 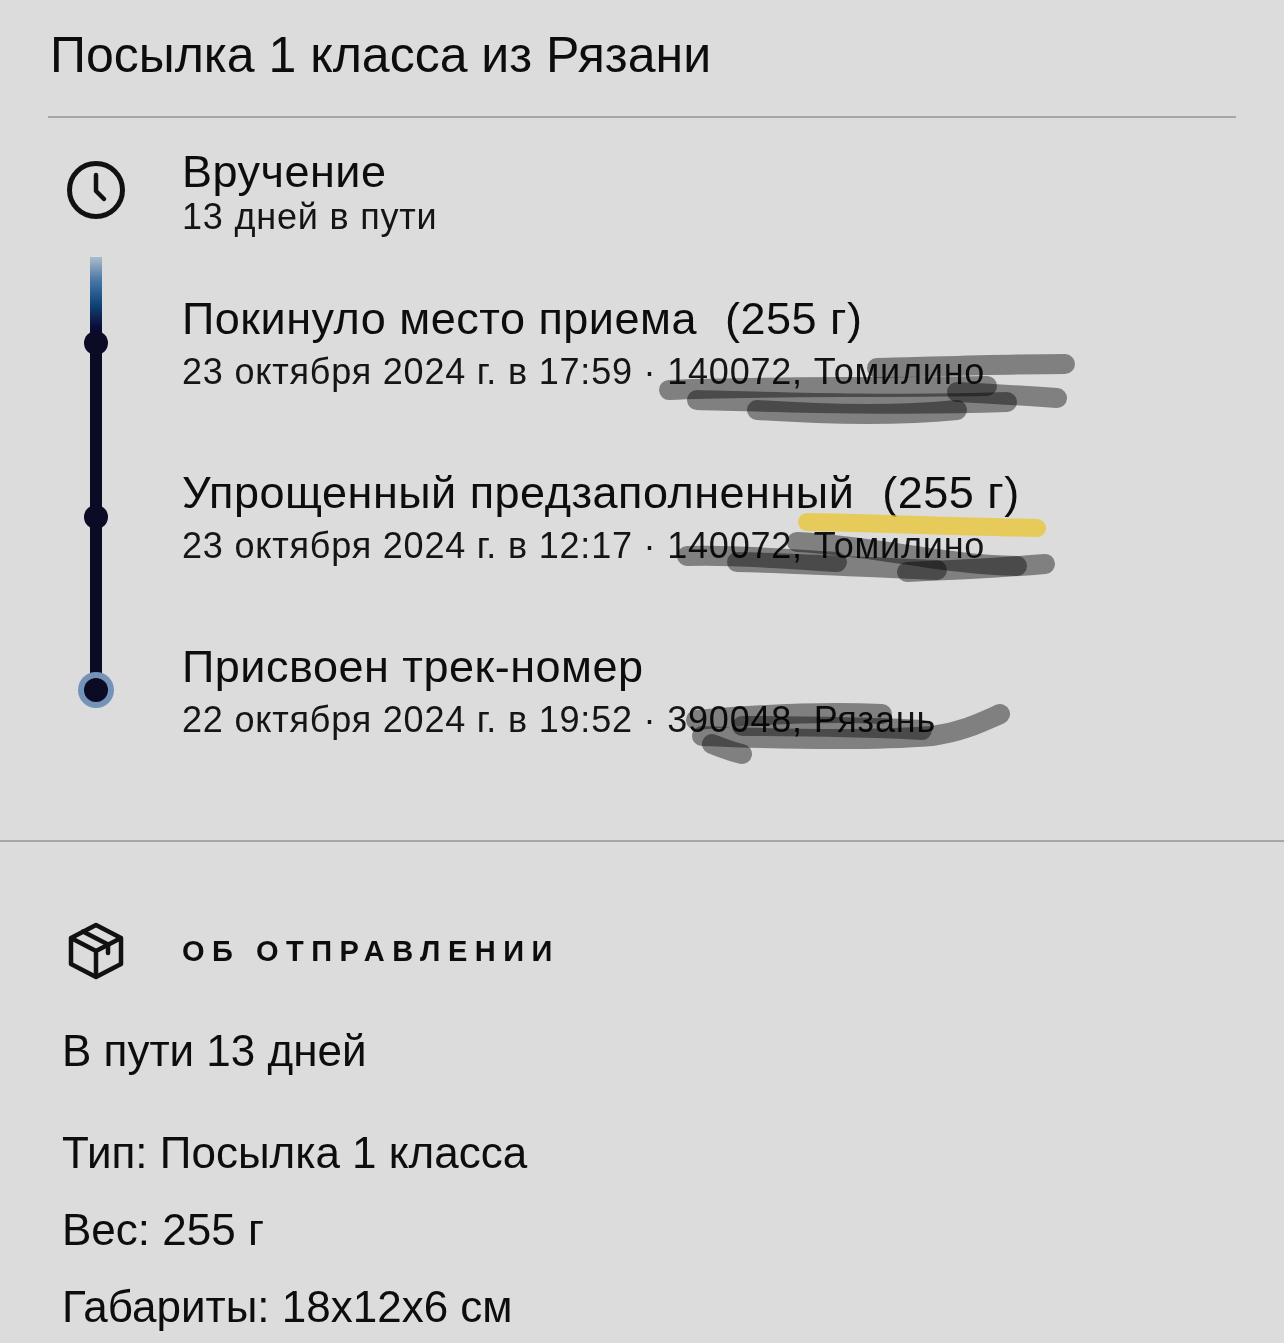 I want to click on detail-line: Габариты: 18x12x6 см, so click(x=288, y=1307).